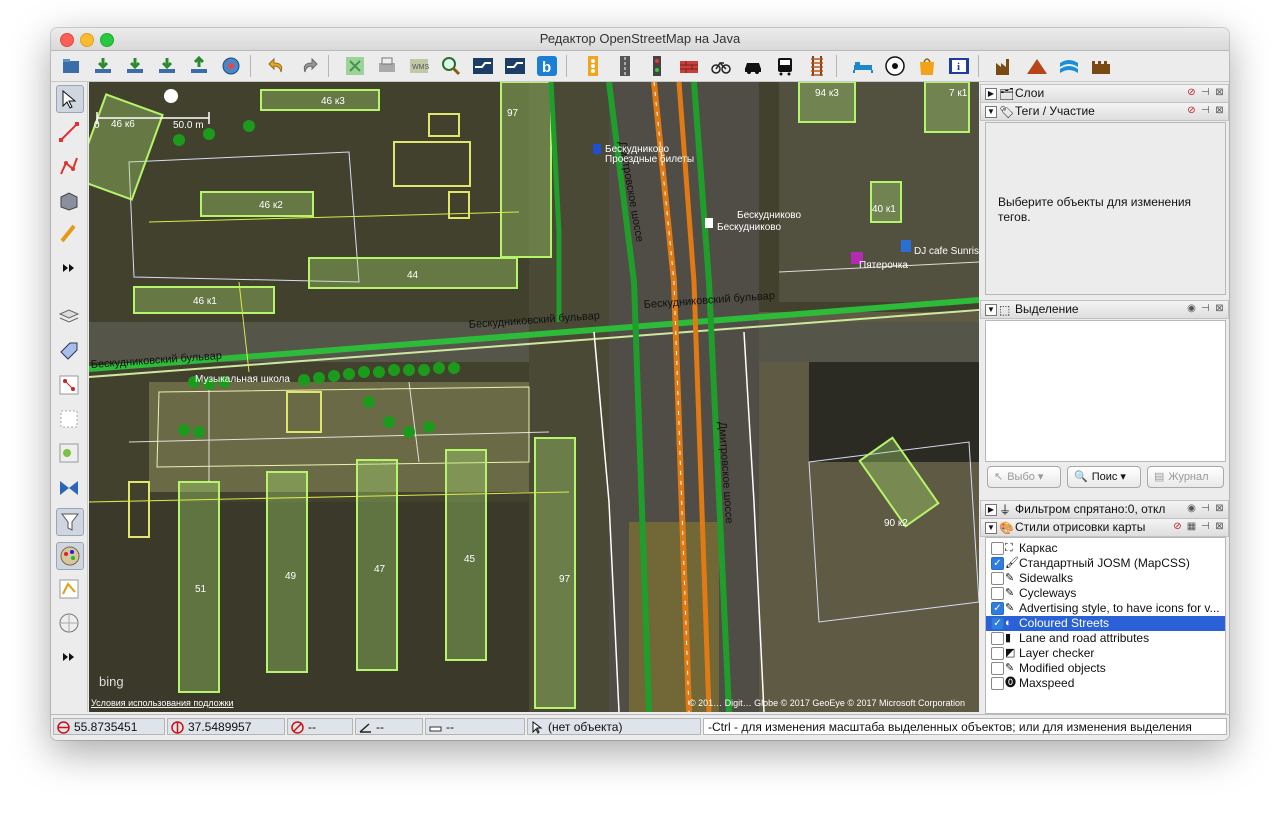  Describe the element at coordinates (927, 66) in the screenshot. I see `shop-icon` at that location.